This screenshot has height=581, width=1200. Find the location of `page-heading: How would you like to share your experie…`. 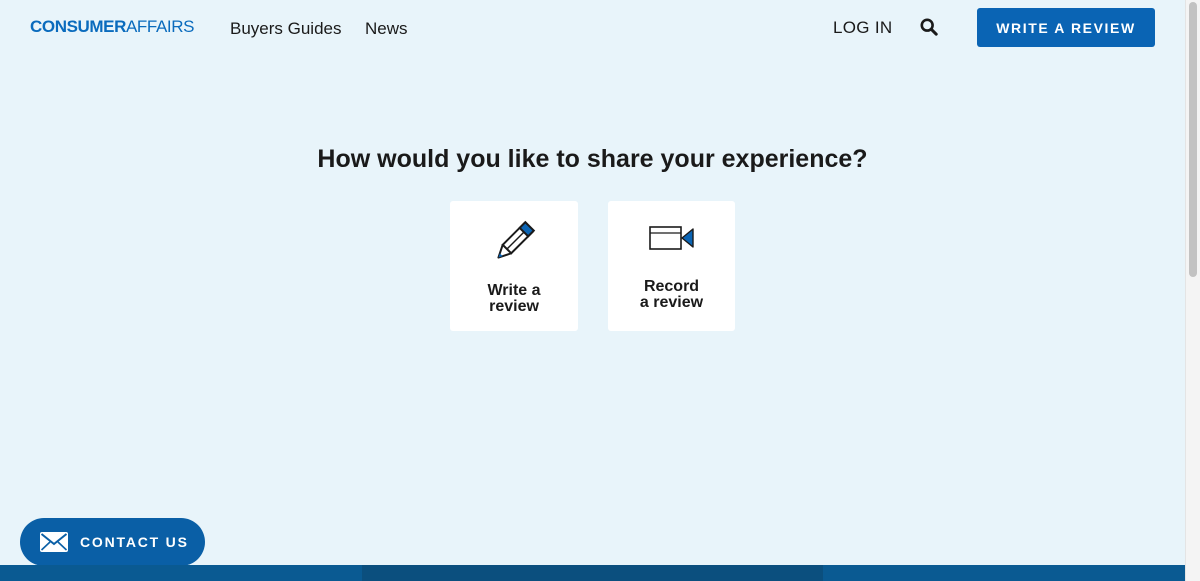

page-heading: How would you like to share your experie… is located at coordinates (592, 159).